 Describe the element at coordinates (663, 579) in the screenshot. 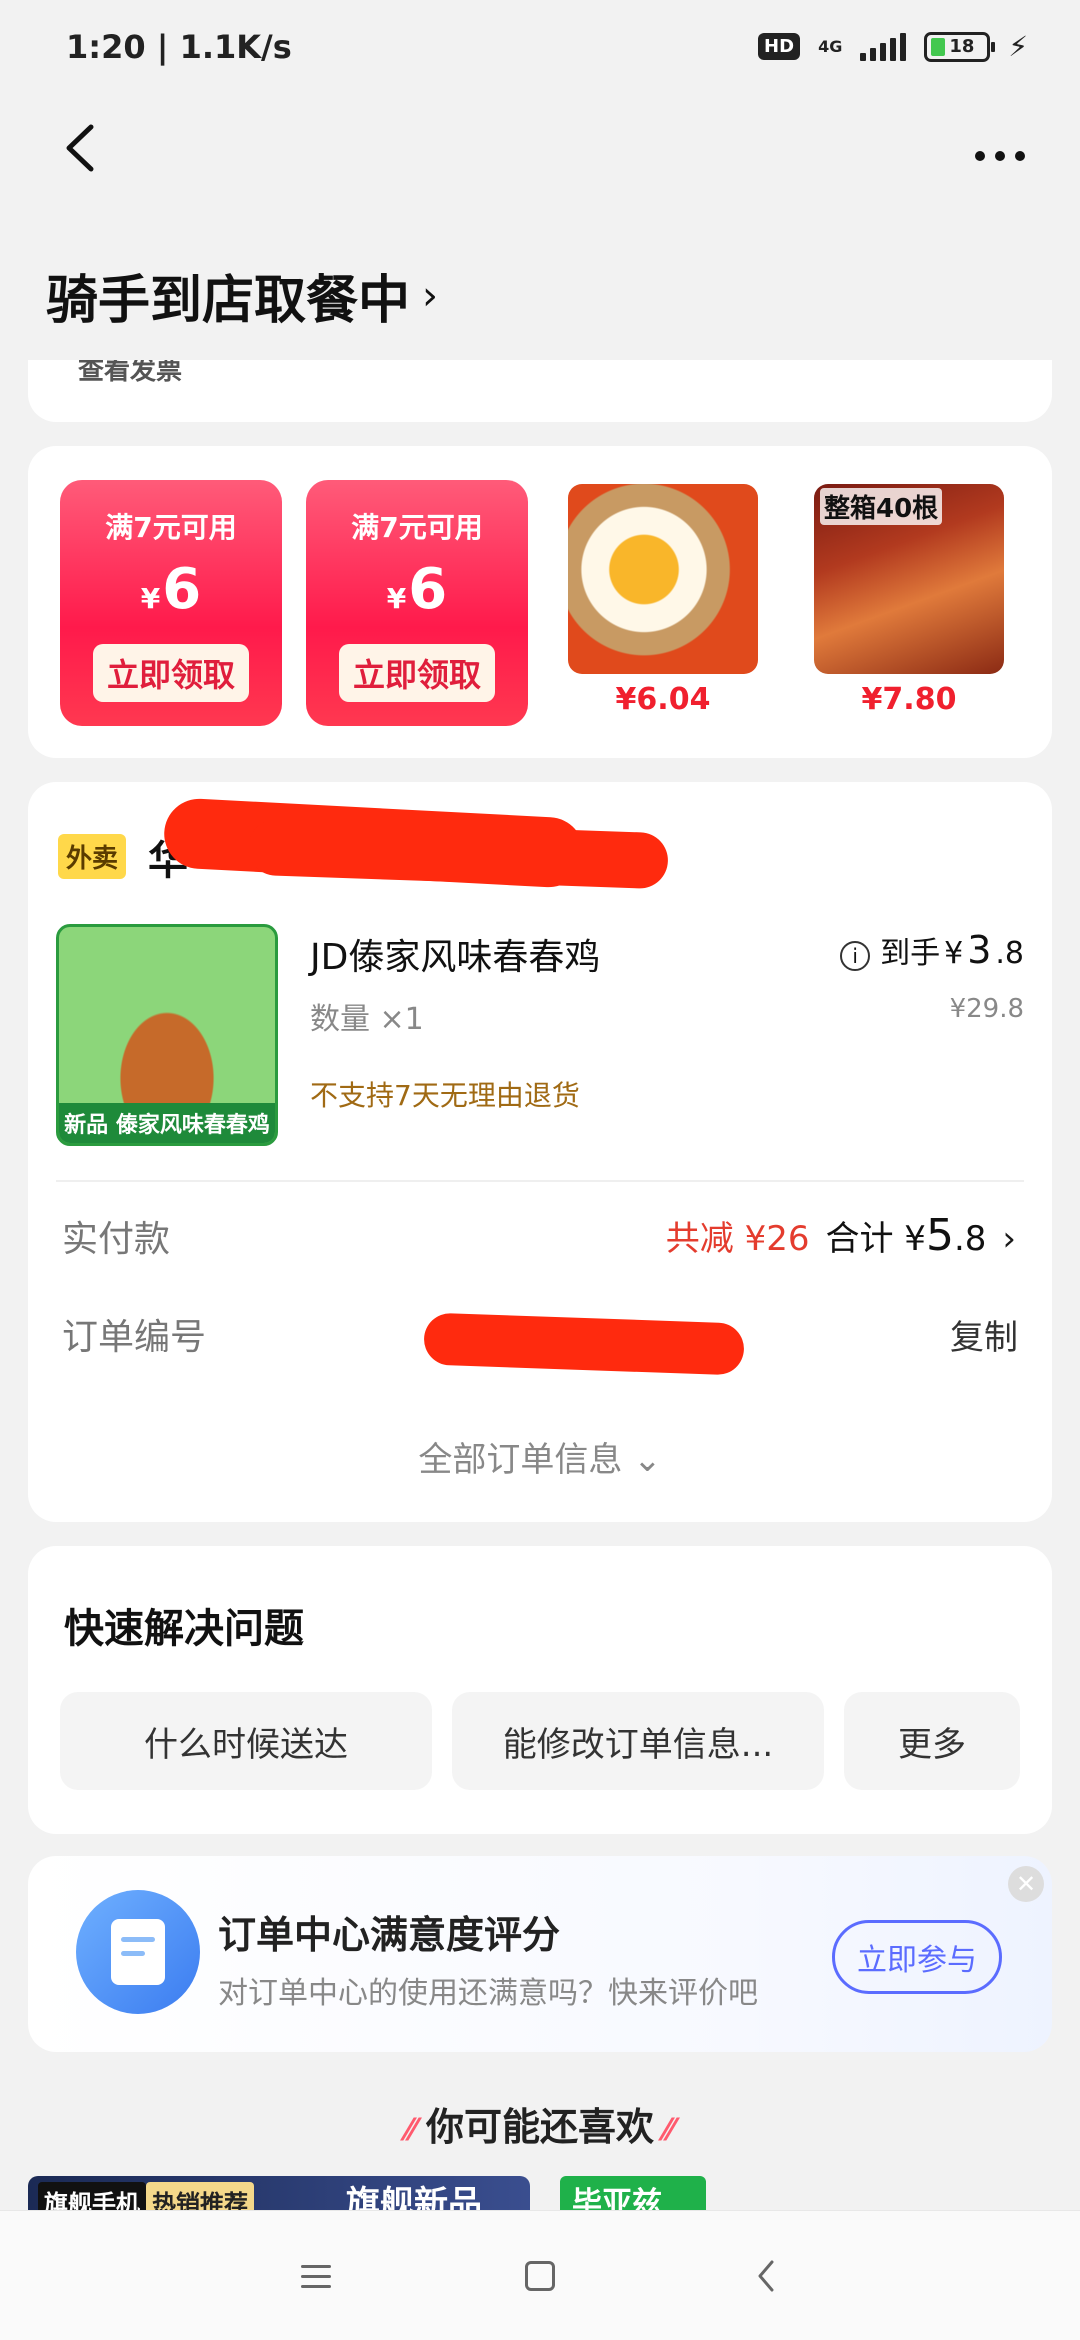

I see `salted-egg-image` at that location.